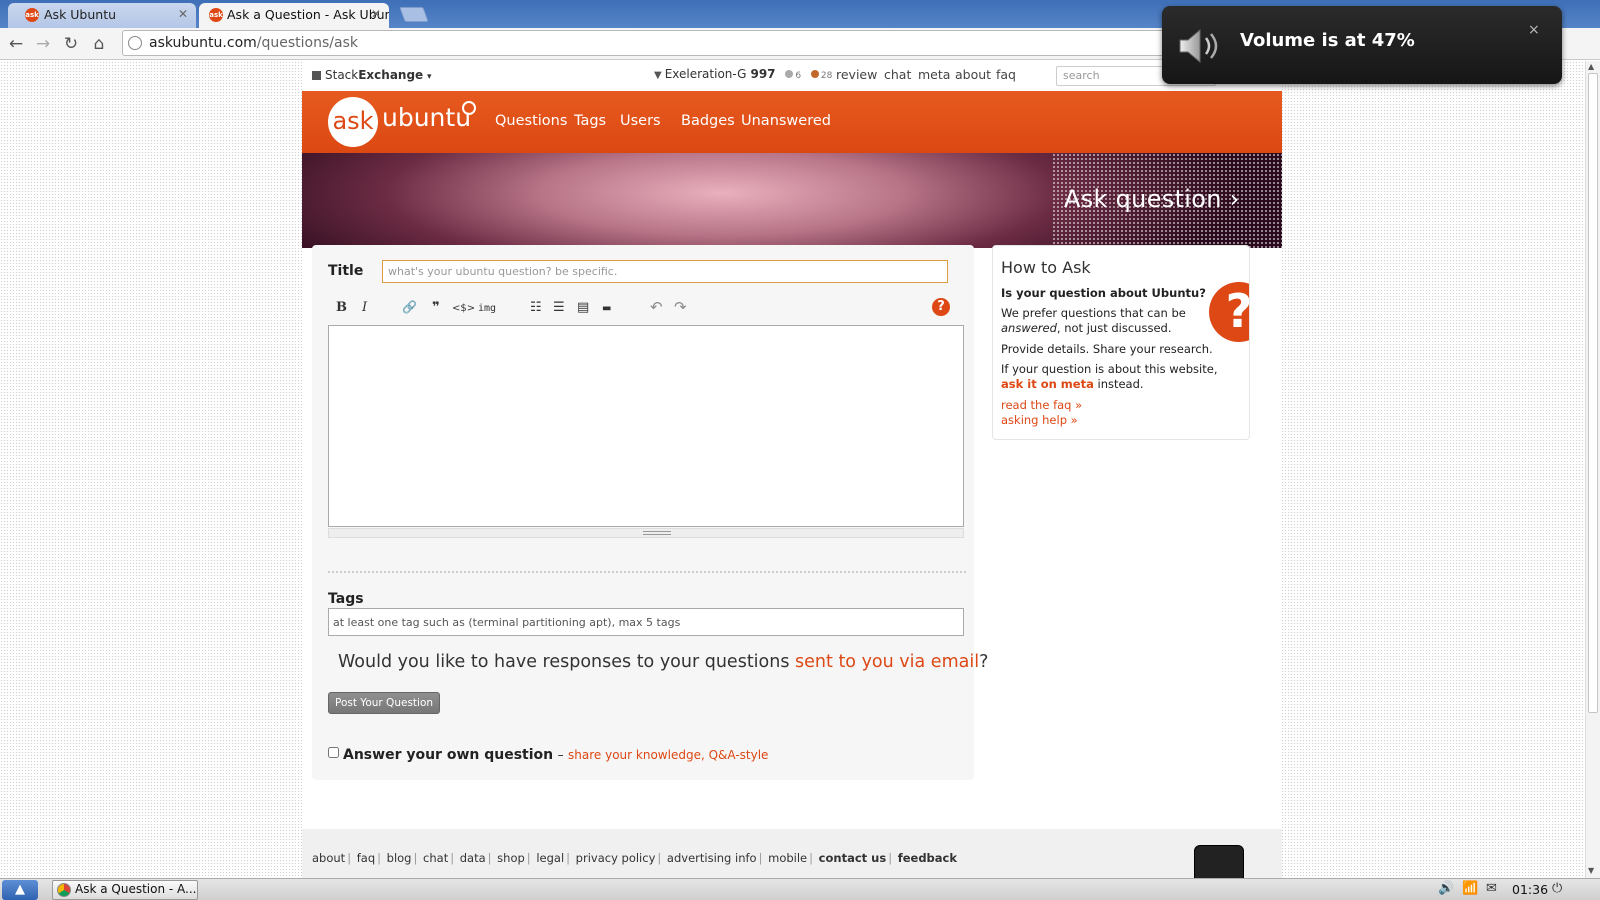  Describe the element at coordinates (646, 622) in the screenshot. I see `tags-input` at that location.